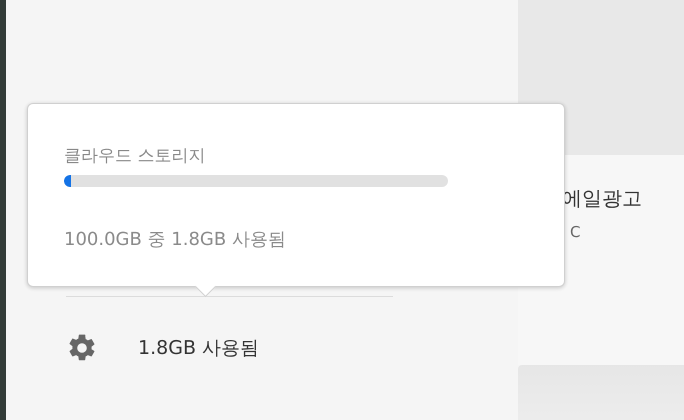 The image size is (684, 420). Describe the element at coordinates (175, 239) in the screenshot. I see `storage-usage-text: 100.0GB 중 1.8GB 사용됨` at that location.